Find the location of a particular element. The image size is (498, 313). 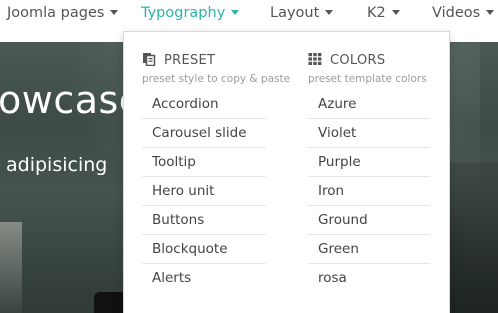

nav-item-label: K2 is located at coordinates (376, 13).